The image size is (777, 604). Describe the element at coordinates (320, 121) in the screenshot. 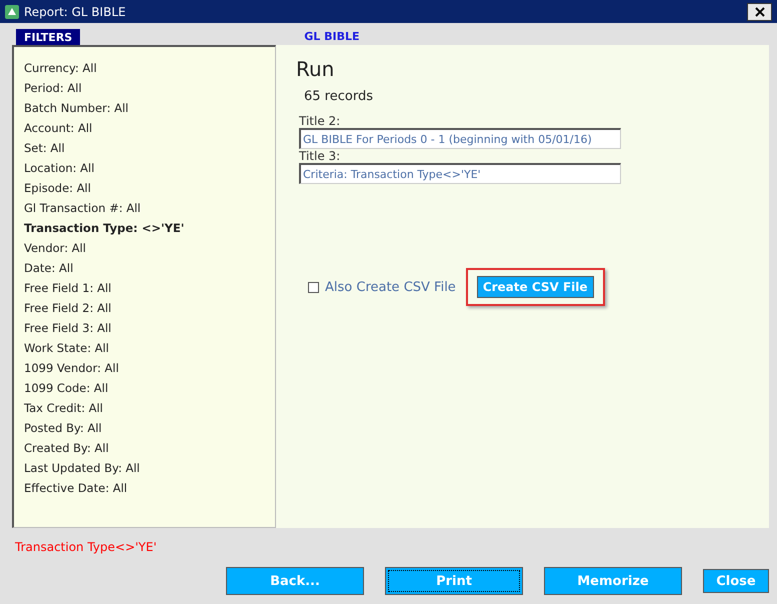

I see `field-label: Title 2:` at that location.